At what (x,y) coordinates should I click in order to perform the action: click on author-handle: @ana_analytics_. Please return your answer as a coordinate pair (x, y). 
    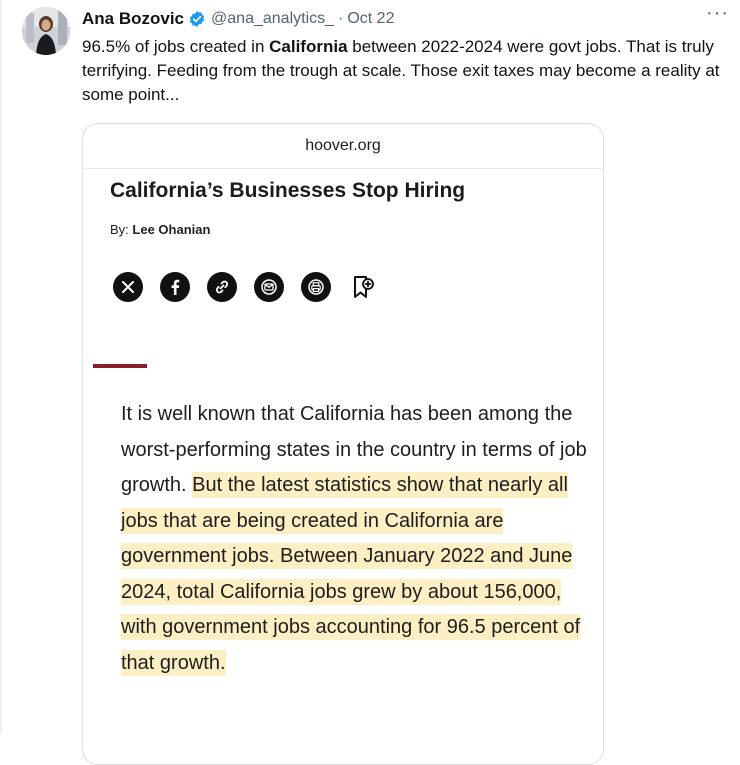
    Looking at the image, I should click on (272, 19).